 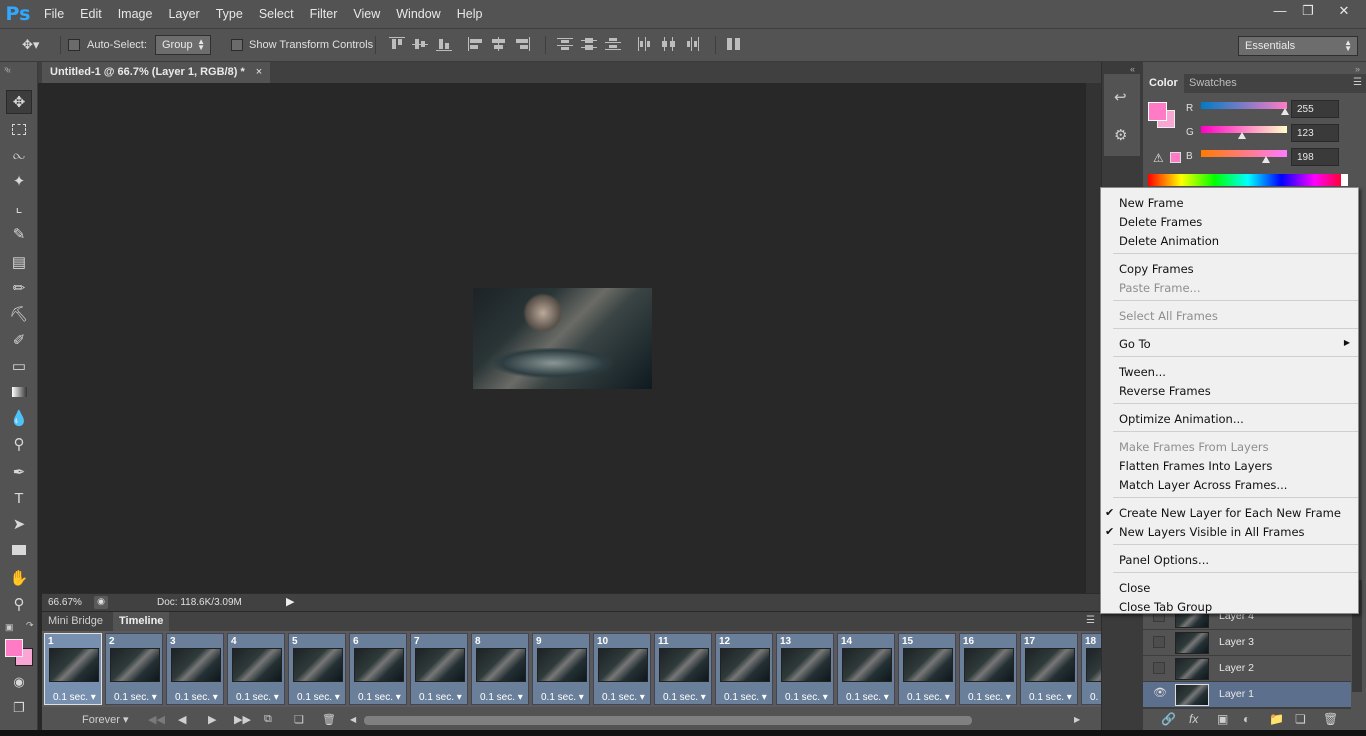 I want to click on menu-layer: Layer, so click(x=183, y=14).